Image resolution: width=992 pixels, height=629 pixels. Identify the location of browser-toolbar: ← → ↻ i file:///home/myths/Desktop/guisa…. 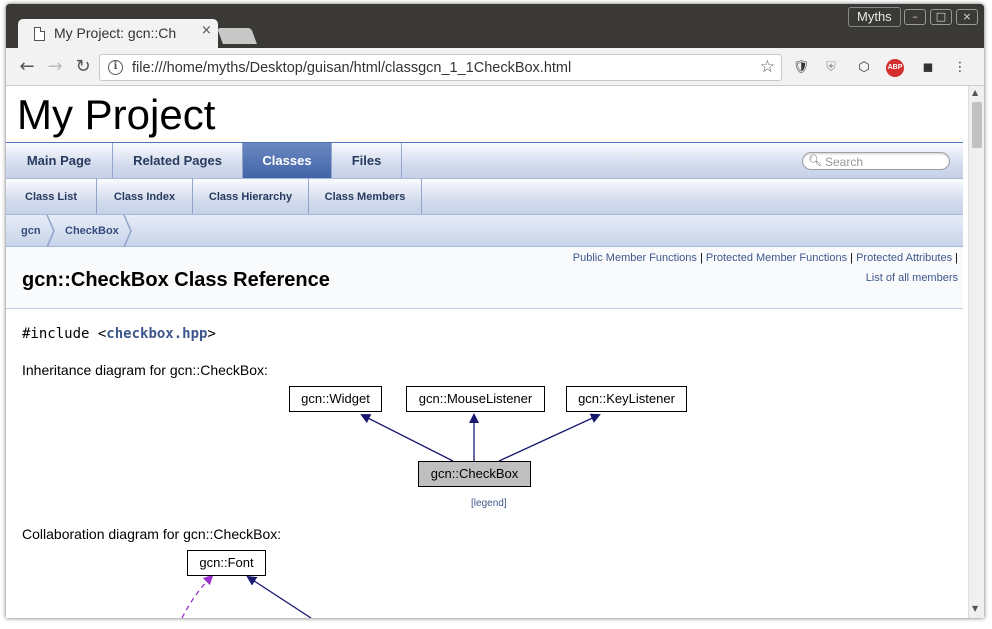
(495, 67).